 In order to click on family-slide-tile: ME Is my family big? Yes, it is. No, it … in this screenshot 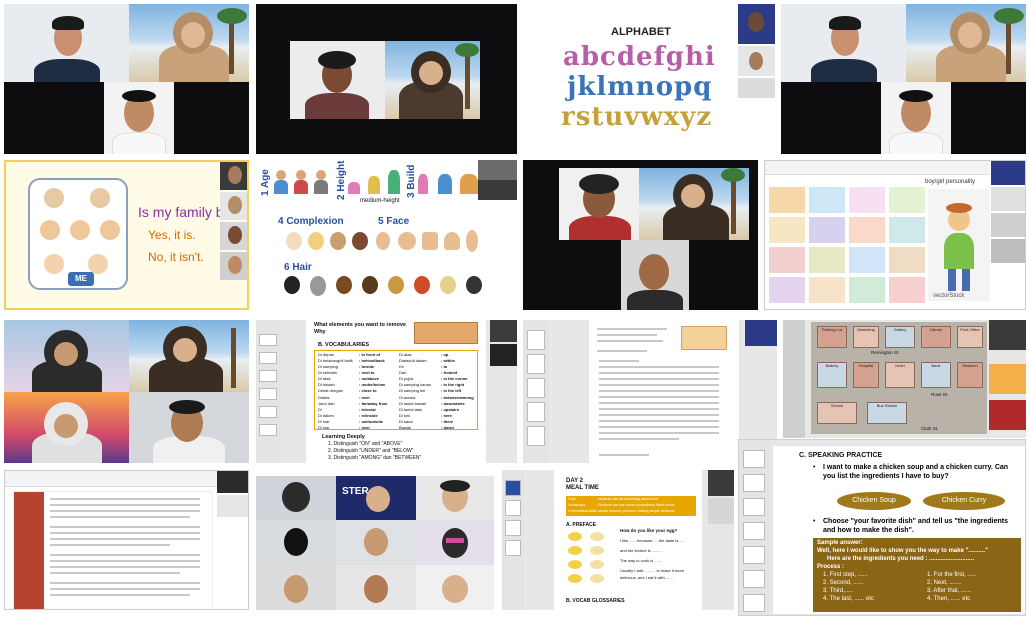, I will do `click(126, 235)`.